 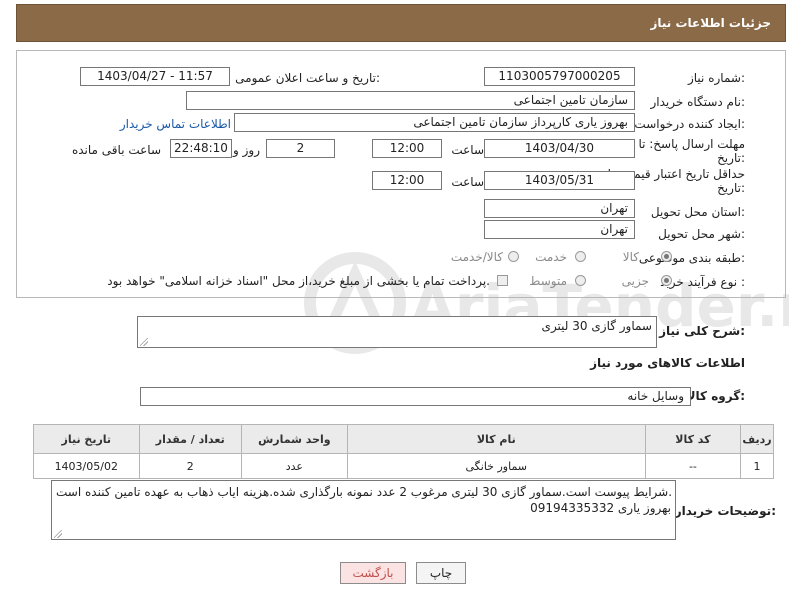 I want to click on need-number-field: 1103005797000205, so click(x=559, y=76).